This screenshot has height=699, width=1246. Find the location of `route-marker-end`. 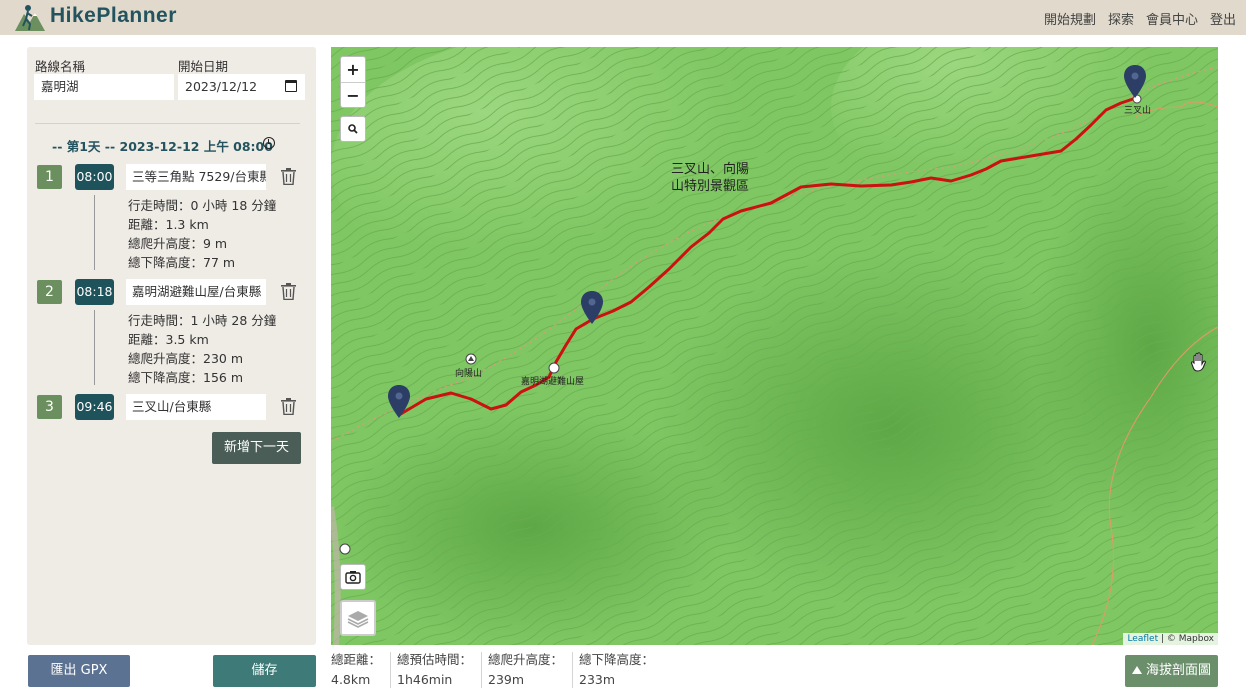

route-marker-end is located at coordinates (1135, 81).